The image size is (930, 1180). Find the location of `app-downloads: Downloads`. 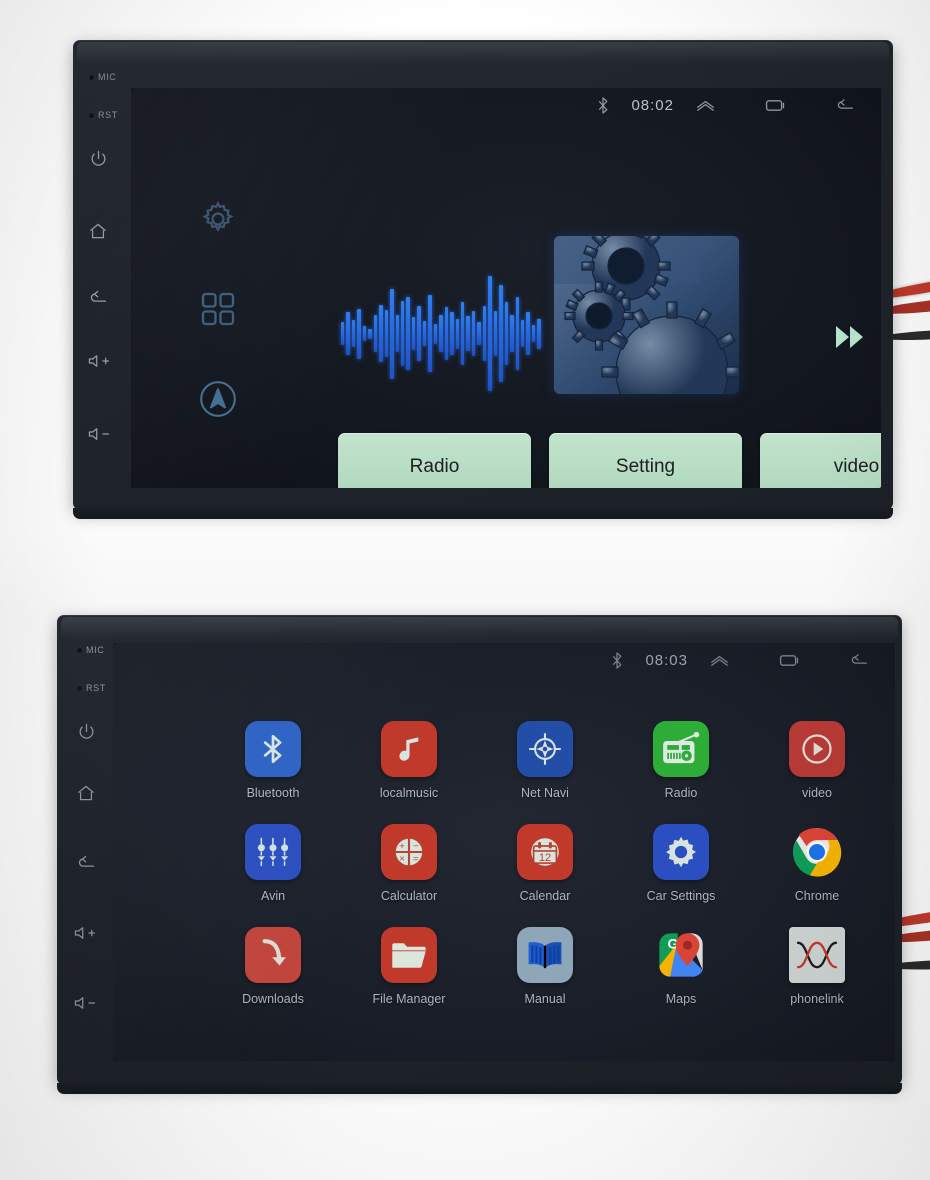

app-downloads: Downloads is located at coordinates (273, 966).